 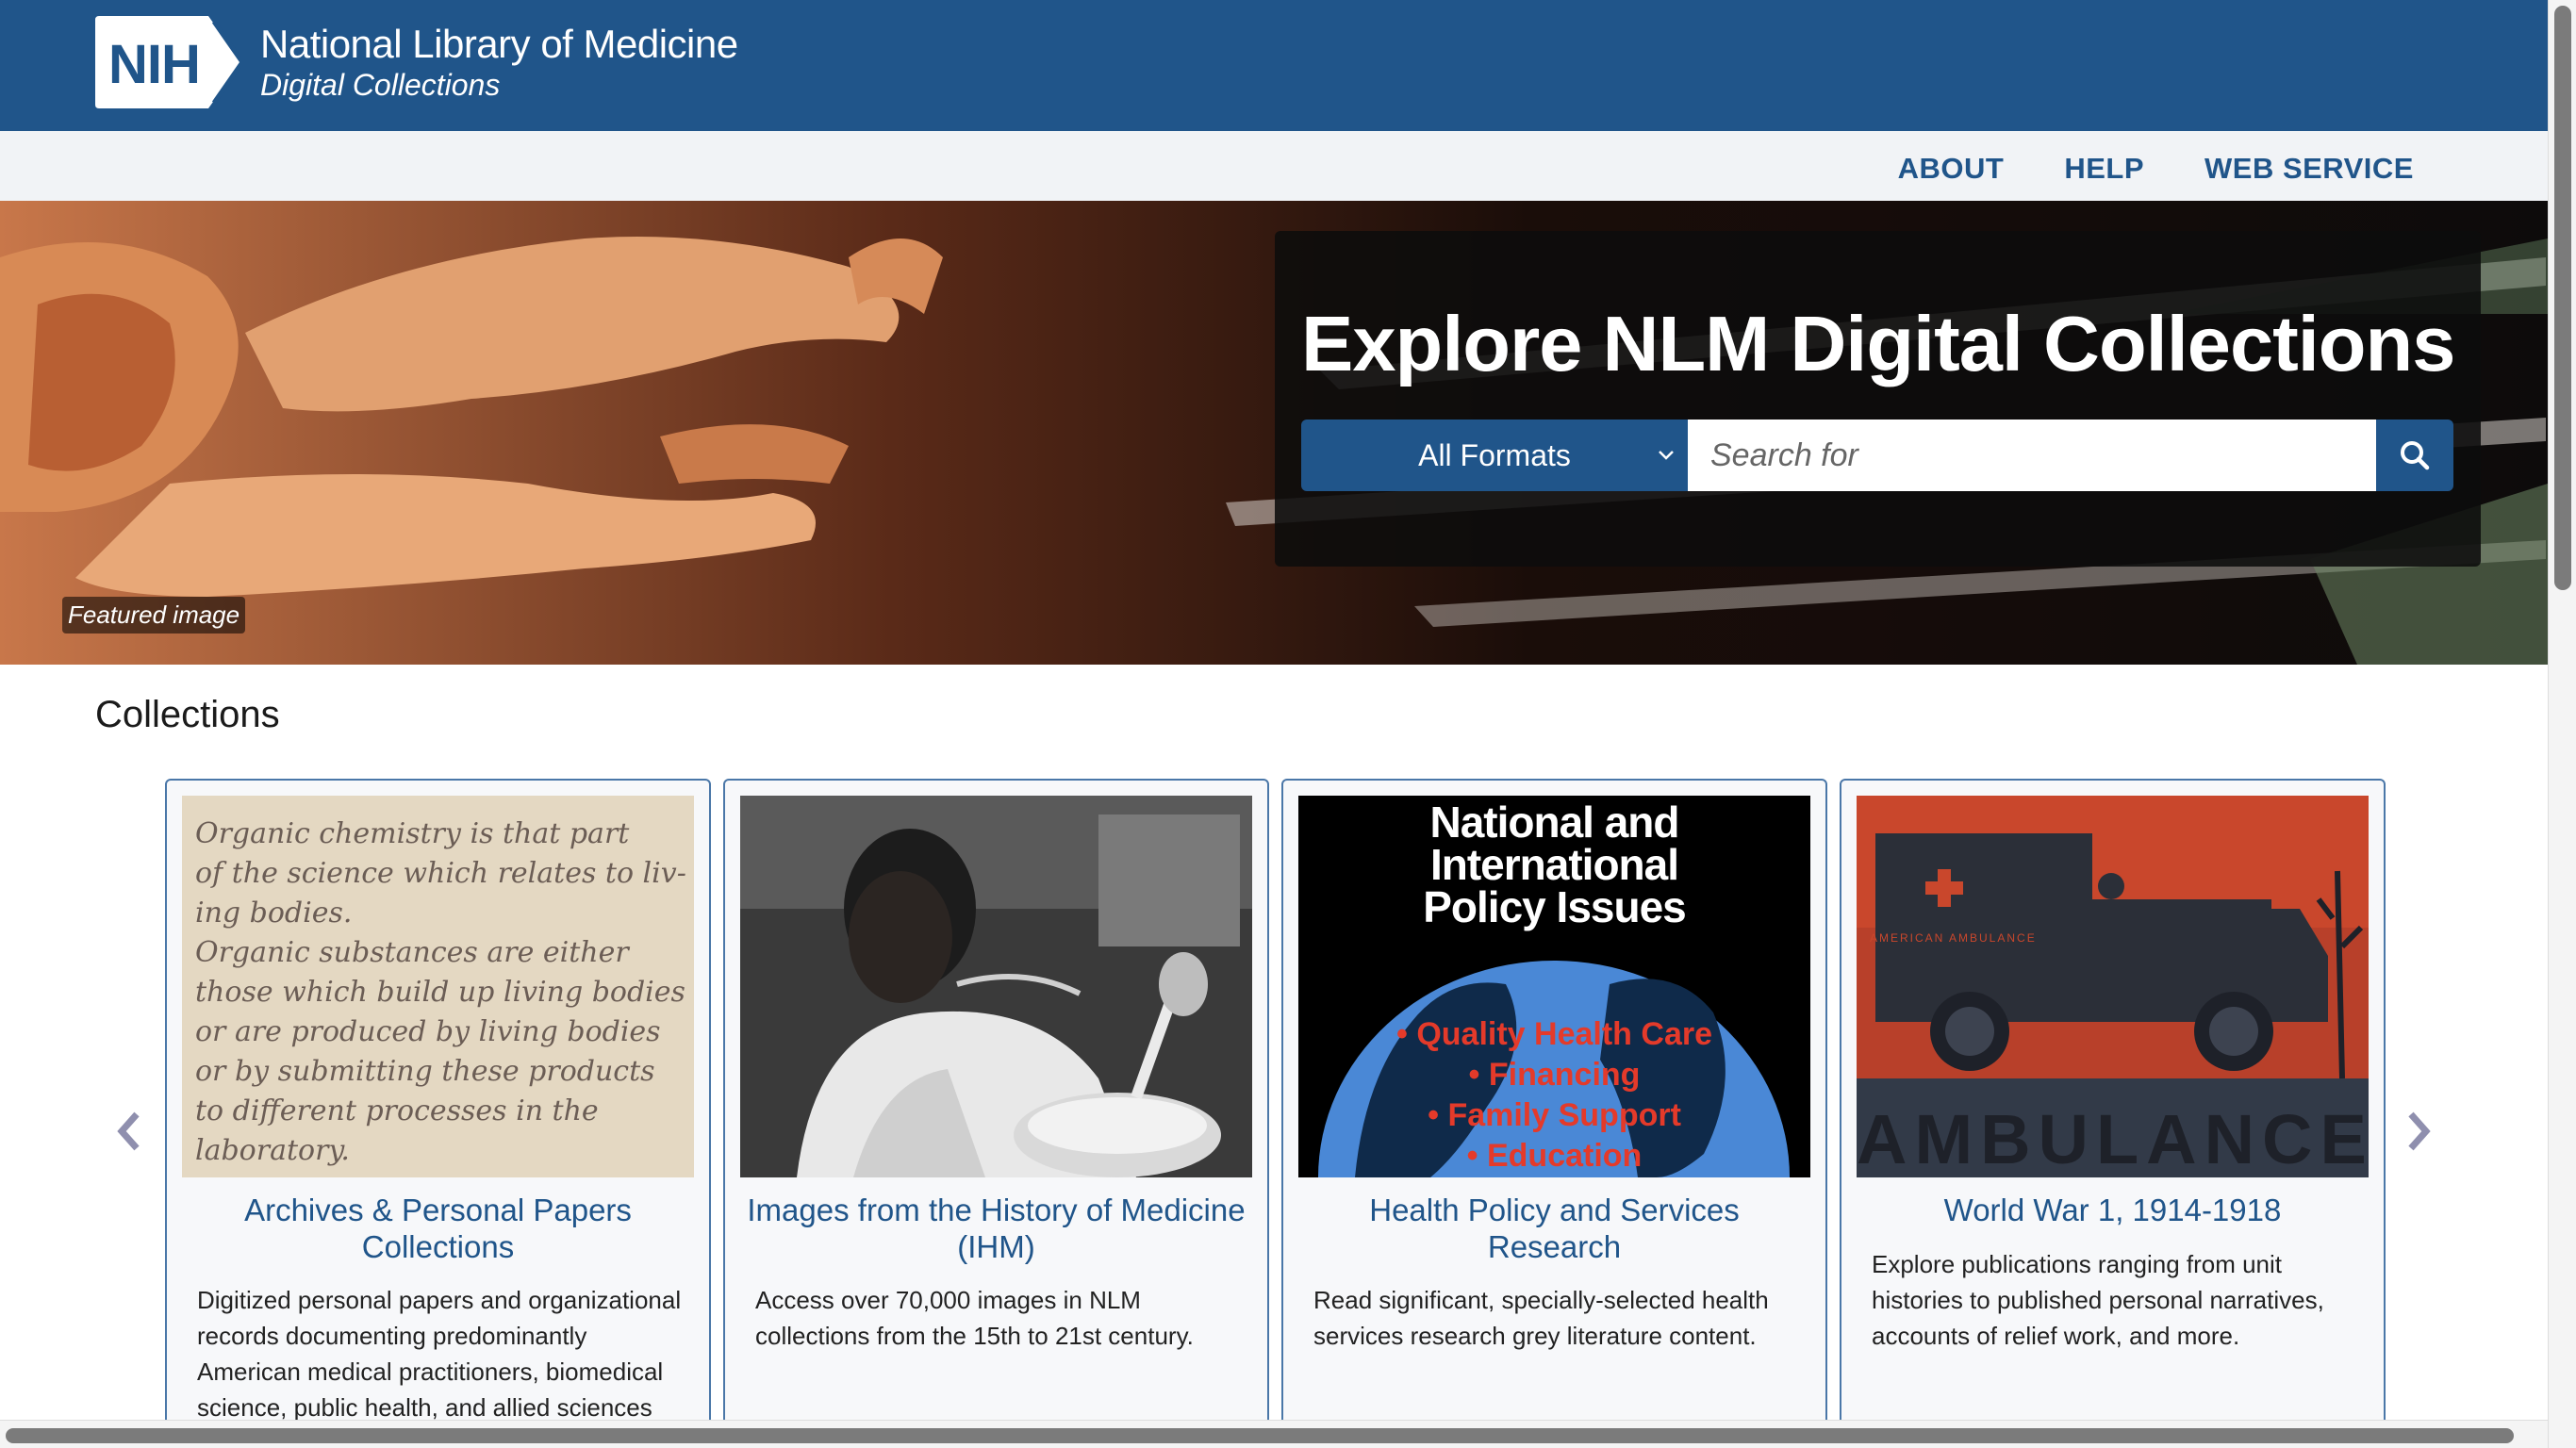 I want to click on card-title: World War 1, 1914-1918, so click(x=2112, y=1210).